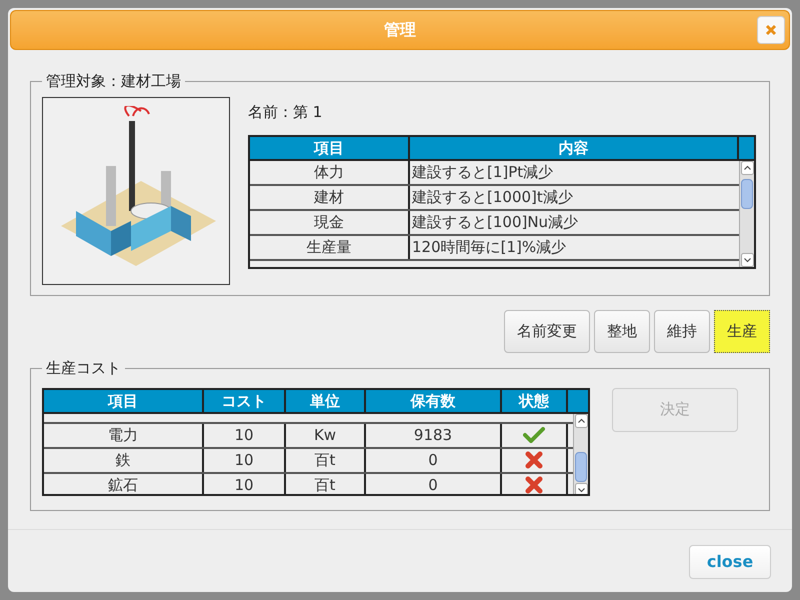  What do you see at coordinates (286, 112) in the screenshot?
I see `name-label: 名前：第 1` at bounding box center [286, 112].